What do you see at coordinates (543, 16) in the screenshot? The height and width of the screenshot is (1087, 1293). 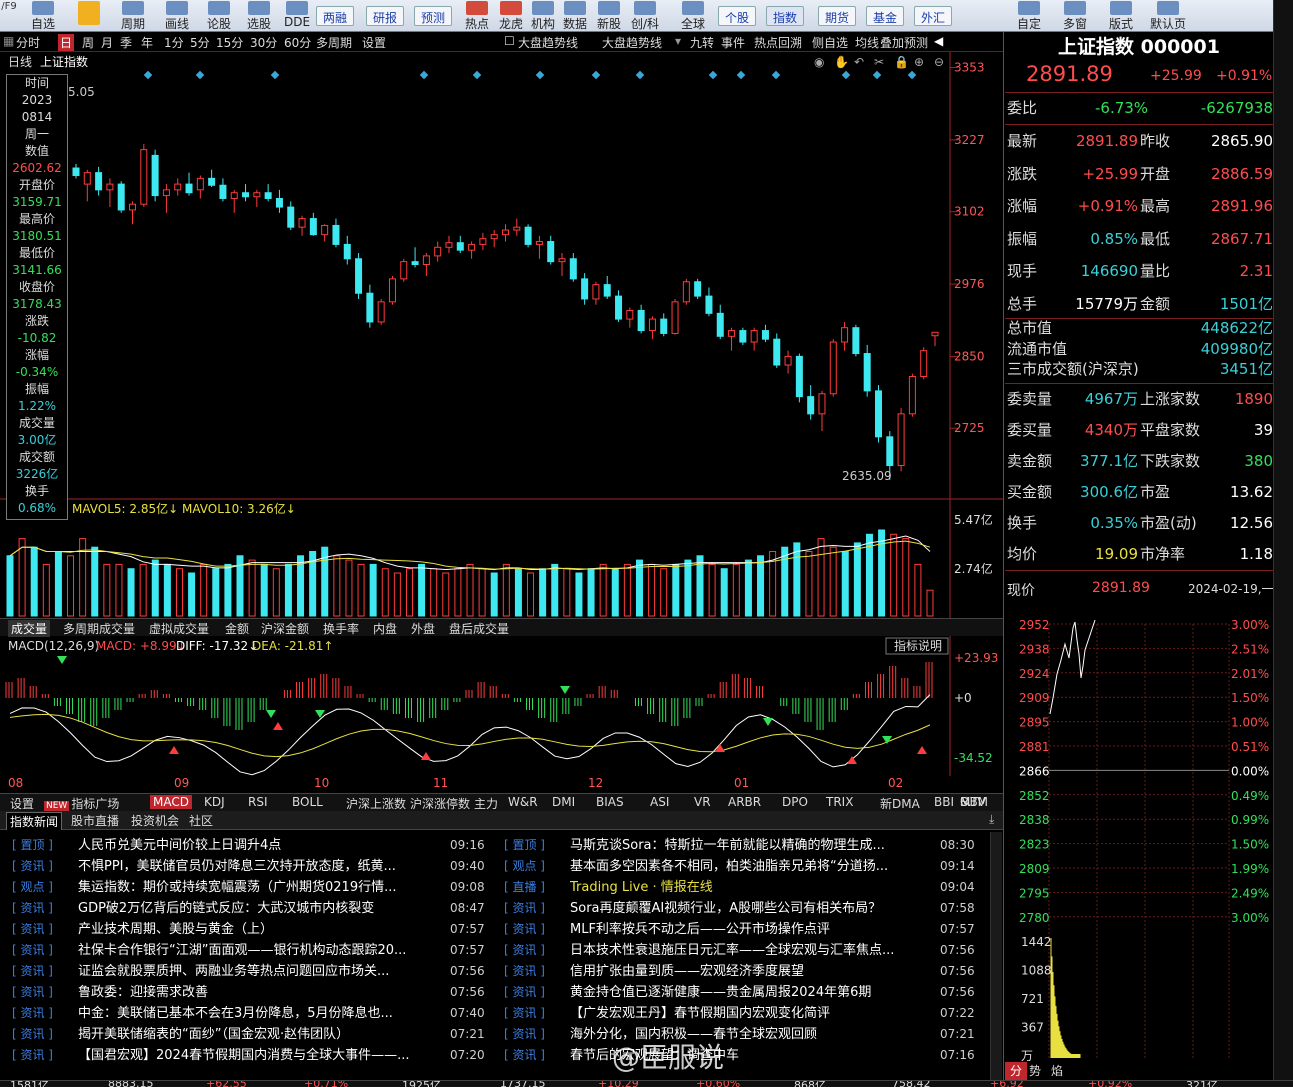 I see `toolbar-institution: 机构` at bounding box center [543, 16].